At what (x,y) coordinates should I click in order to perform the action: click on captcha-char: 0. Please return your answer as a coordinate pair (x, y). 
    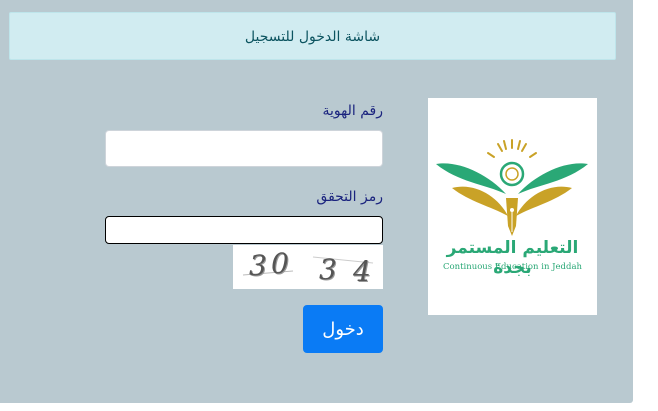
    Looking at the image, I should click on (280, 263).